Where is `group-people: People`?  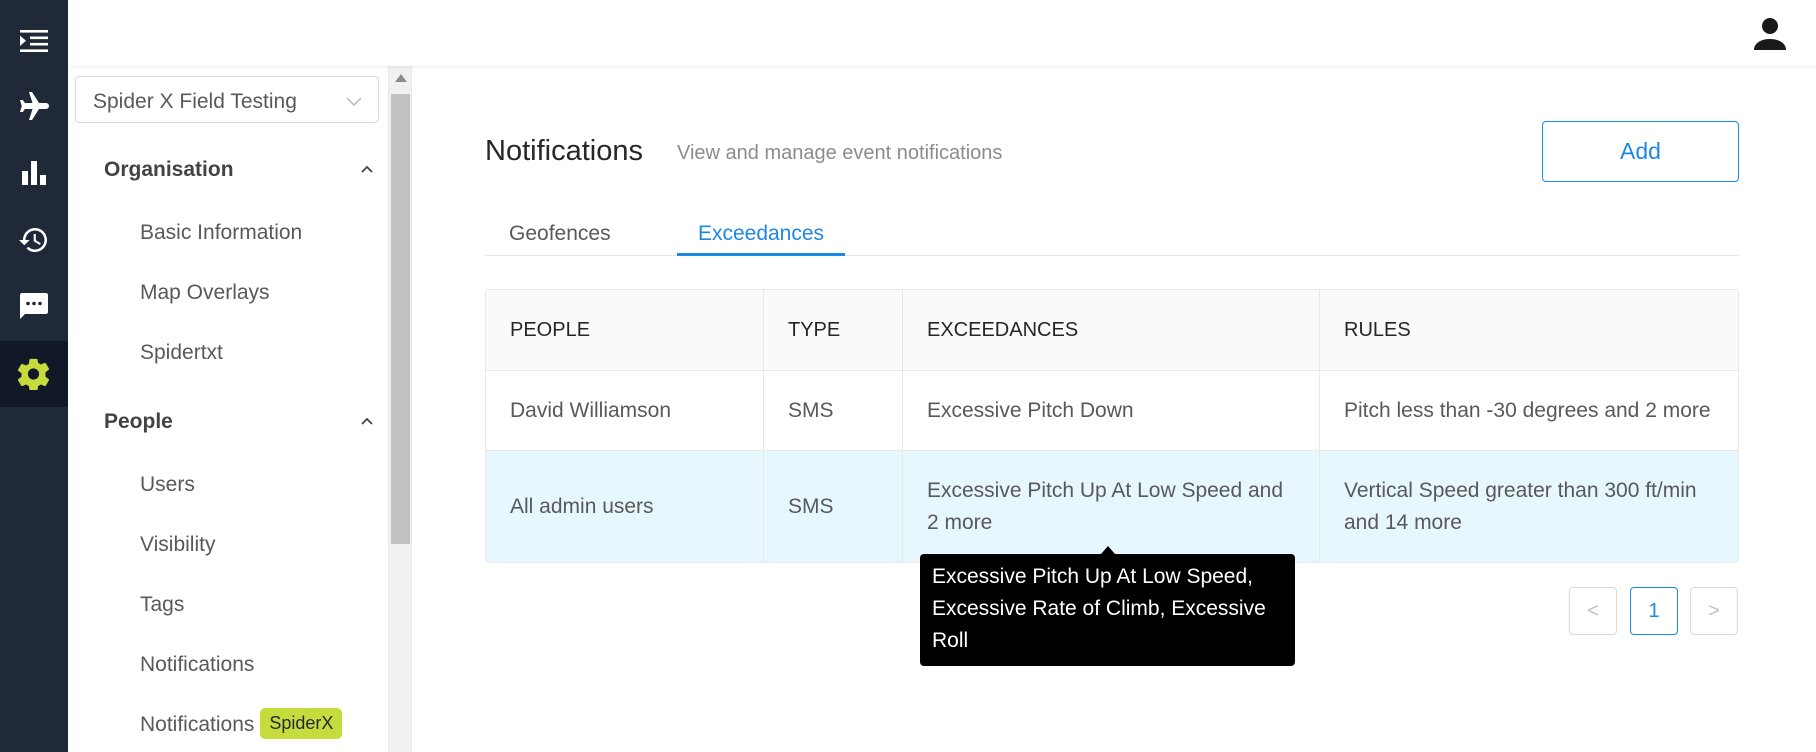
group-people: People is located at coordinates (239, 422).